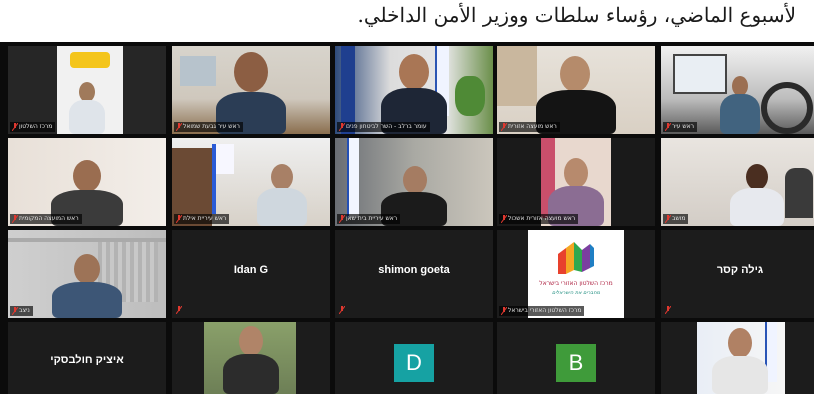 This screenshot has height=394, width=814. I want to click on participant-name: מרכז השלטון האזורי בישראל, so click(545, 310).